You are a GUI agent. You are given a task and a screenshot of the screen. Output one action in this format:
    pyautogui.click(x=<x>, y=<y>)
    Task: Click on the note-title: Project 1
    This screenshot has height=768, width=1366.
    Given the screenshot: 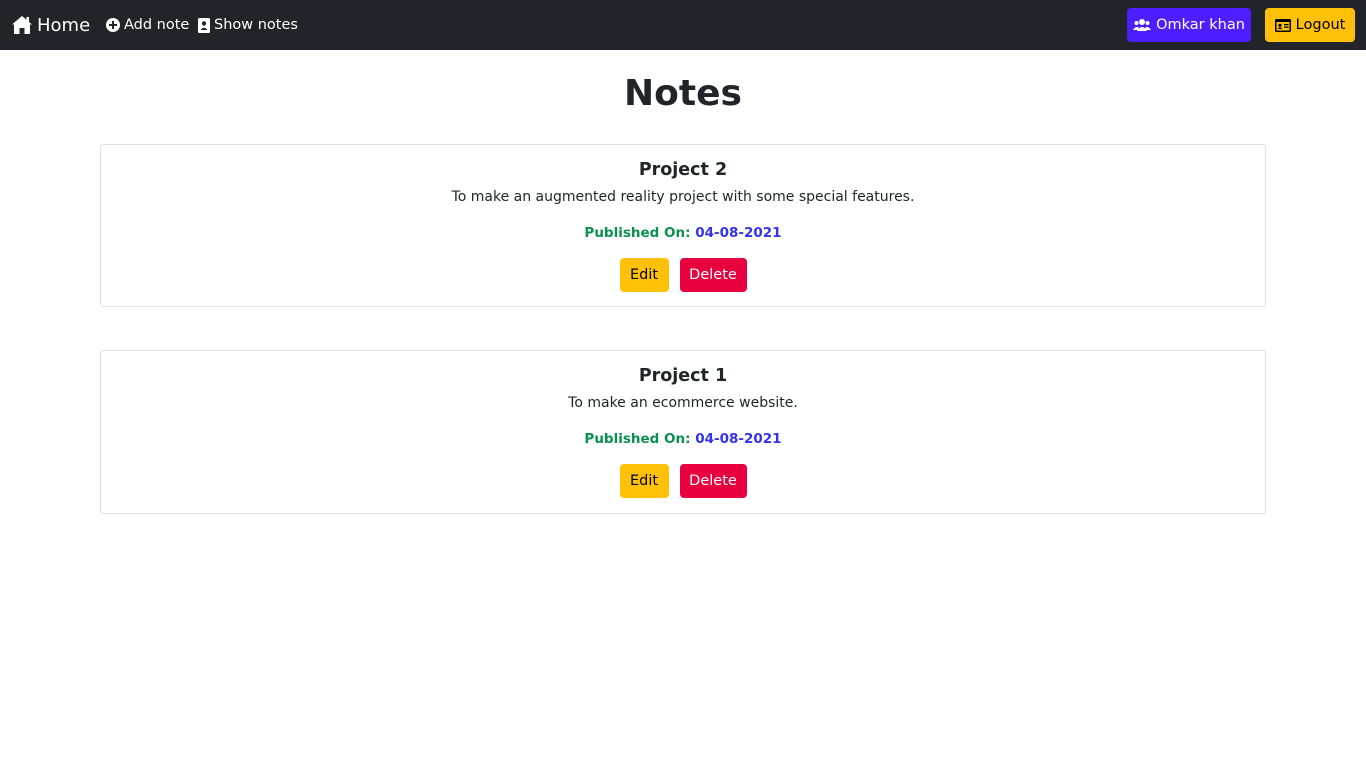 What is the action you would take?
    pyautogui.click(x=683, y=376)
    